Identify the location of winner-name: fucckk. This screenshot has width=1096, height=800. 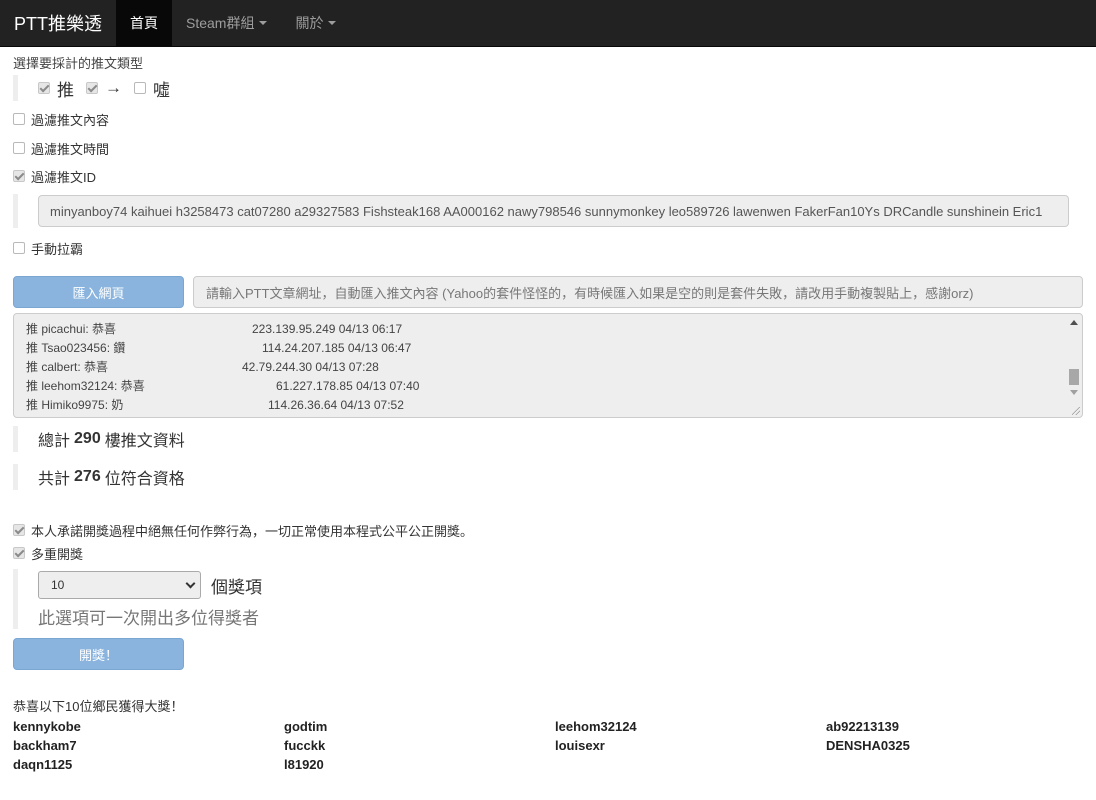
(305, 745).